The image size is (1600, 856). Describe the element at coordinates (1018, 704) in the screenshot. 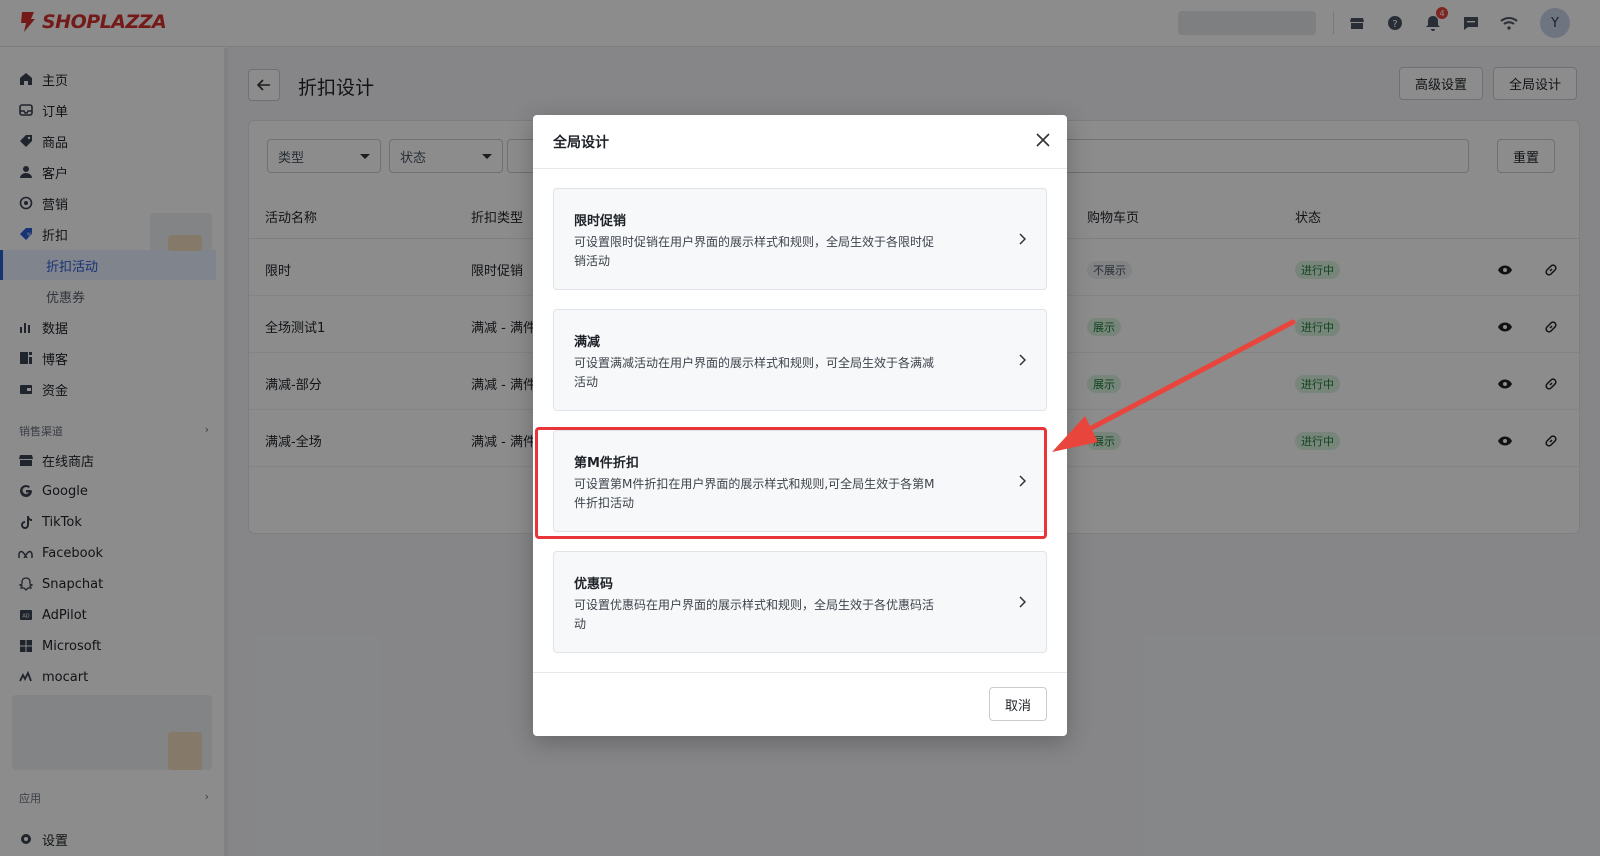

I see `cancel-button: 取消` at that location.